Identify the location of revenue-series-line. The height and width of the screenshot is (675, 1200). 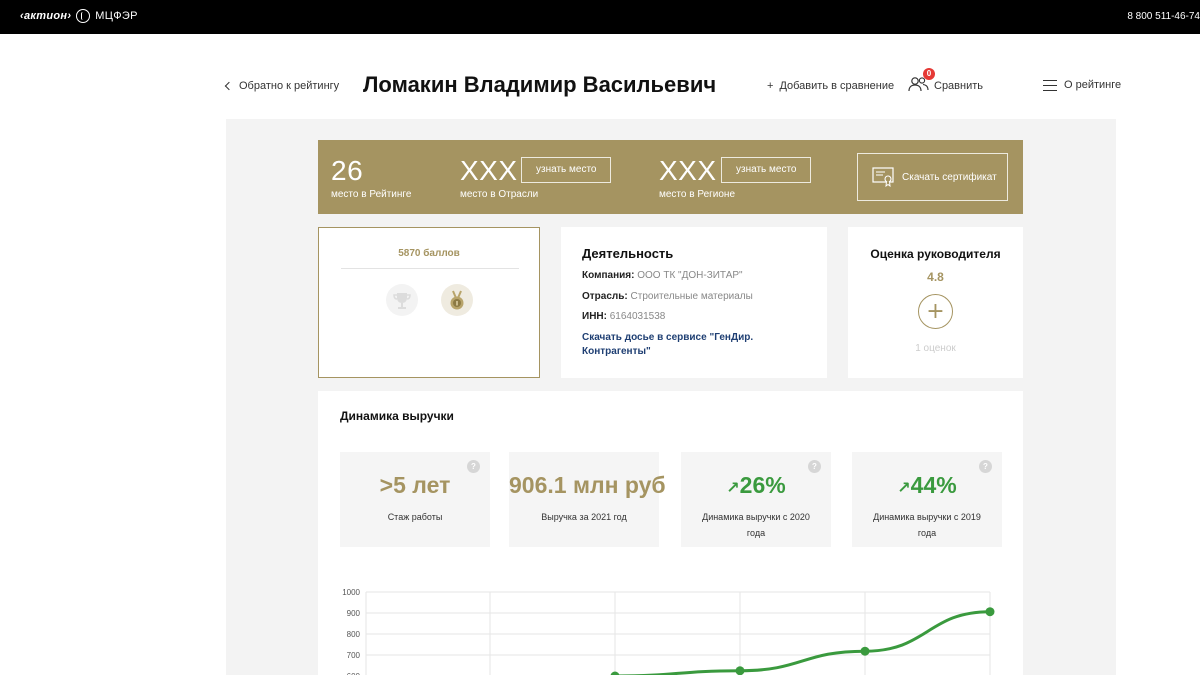
(802, 642).